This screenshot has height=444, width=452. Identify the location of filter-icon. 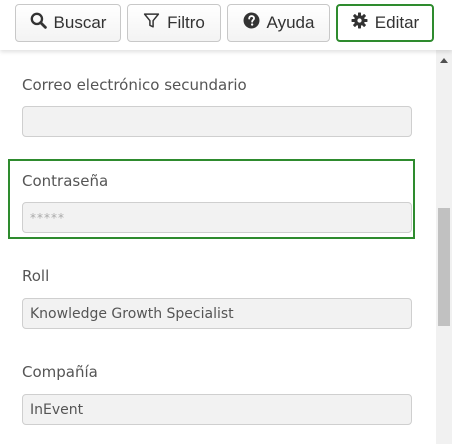
(151, 23).